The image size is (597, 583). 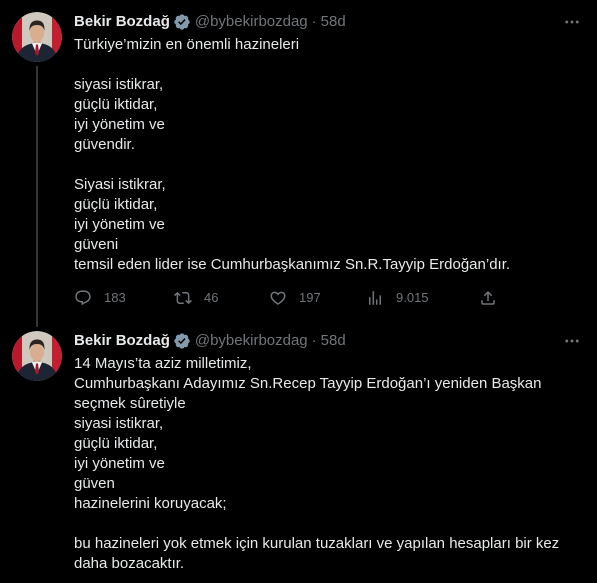 What do you see at coordinates (412, 297) in the screenshot?
I see `views-count: 9.015` at bounding box center [412, 297].